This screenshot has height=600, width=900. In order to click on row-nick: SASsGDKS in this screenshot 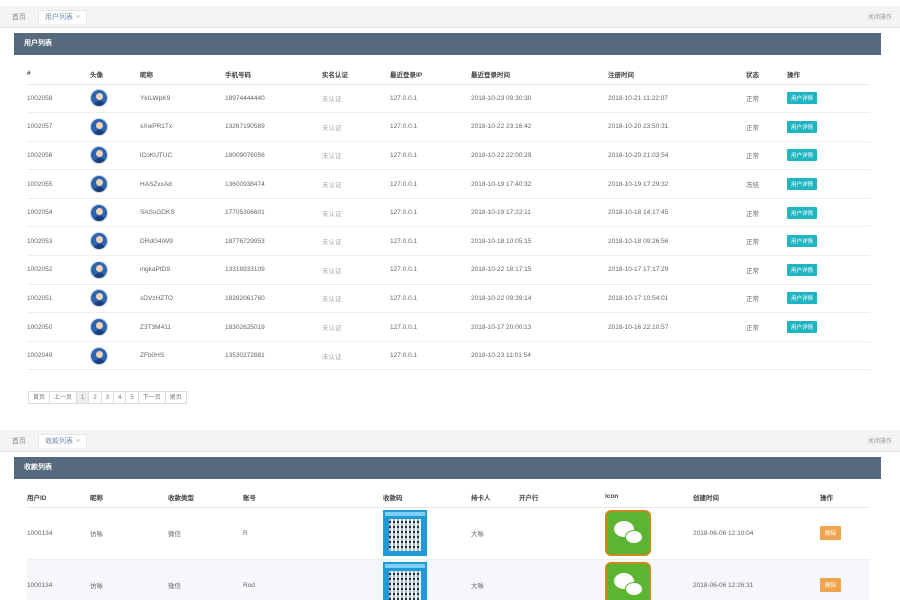, I will do `click(182, 213)`.